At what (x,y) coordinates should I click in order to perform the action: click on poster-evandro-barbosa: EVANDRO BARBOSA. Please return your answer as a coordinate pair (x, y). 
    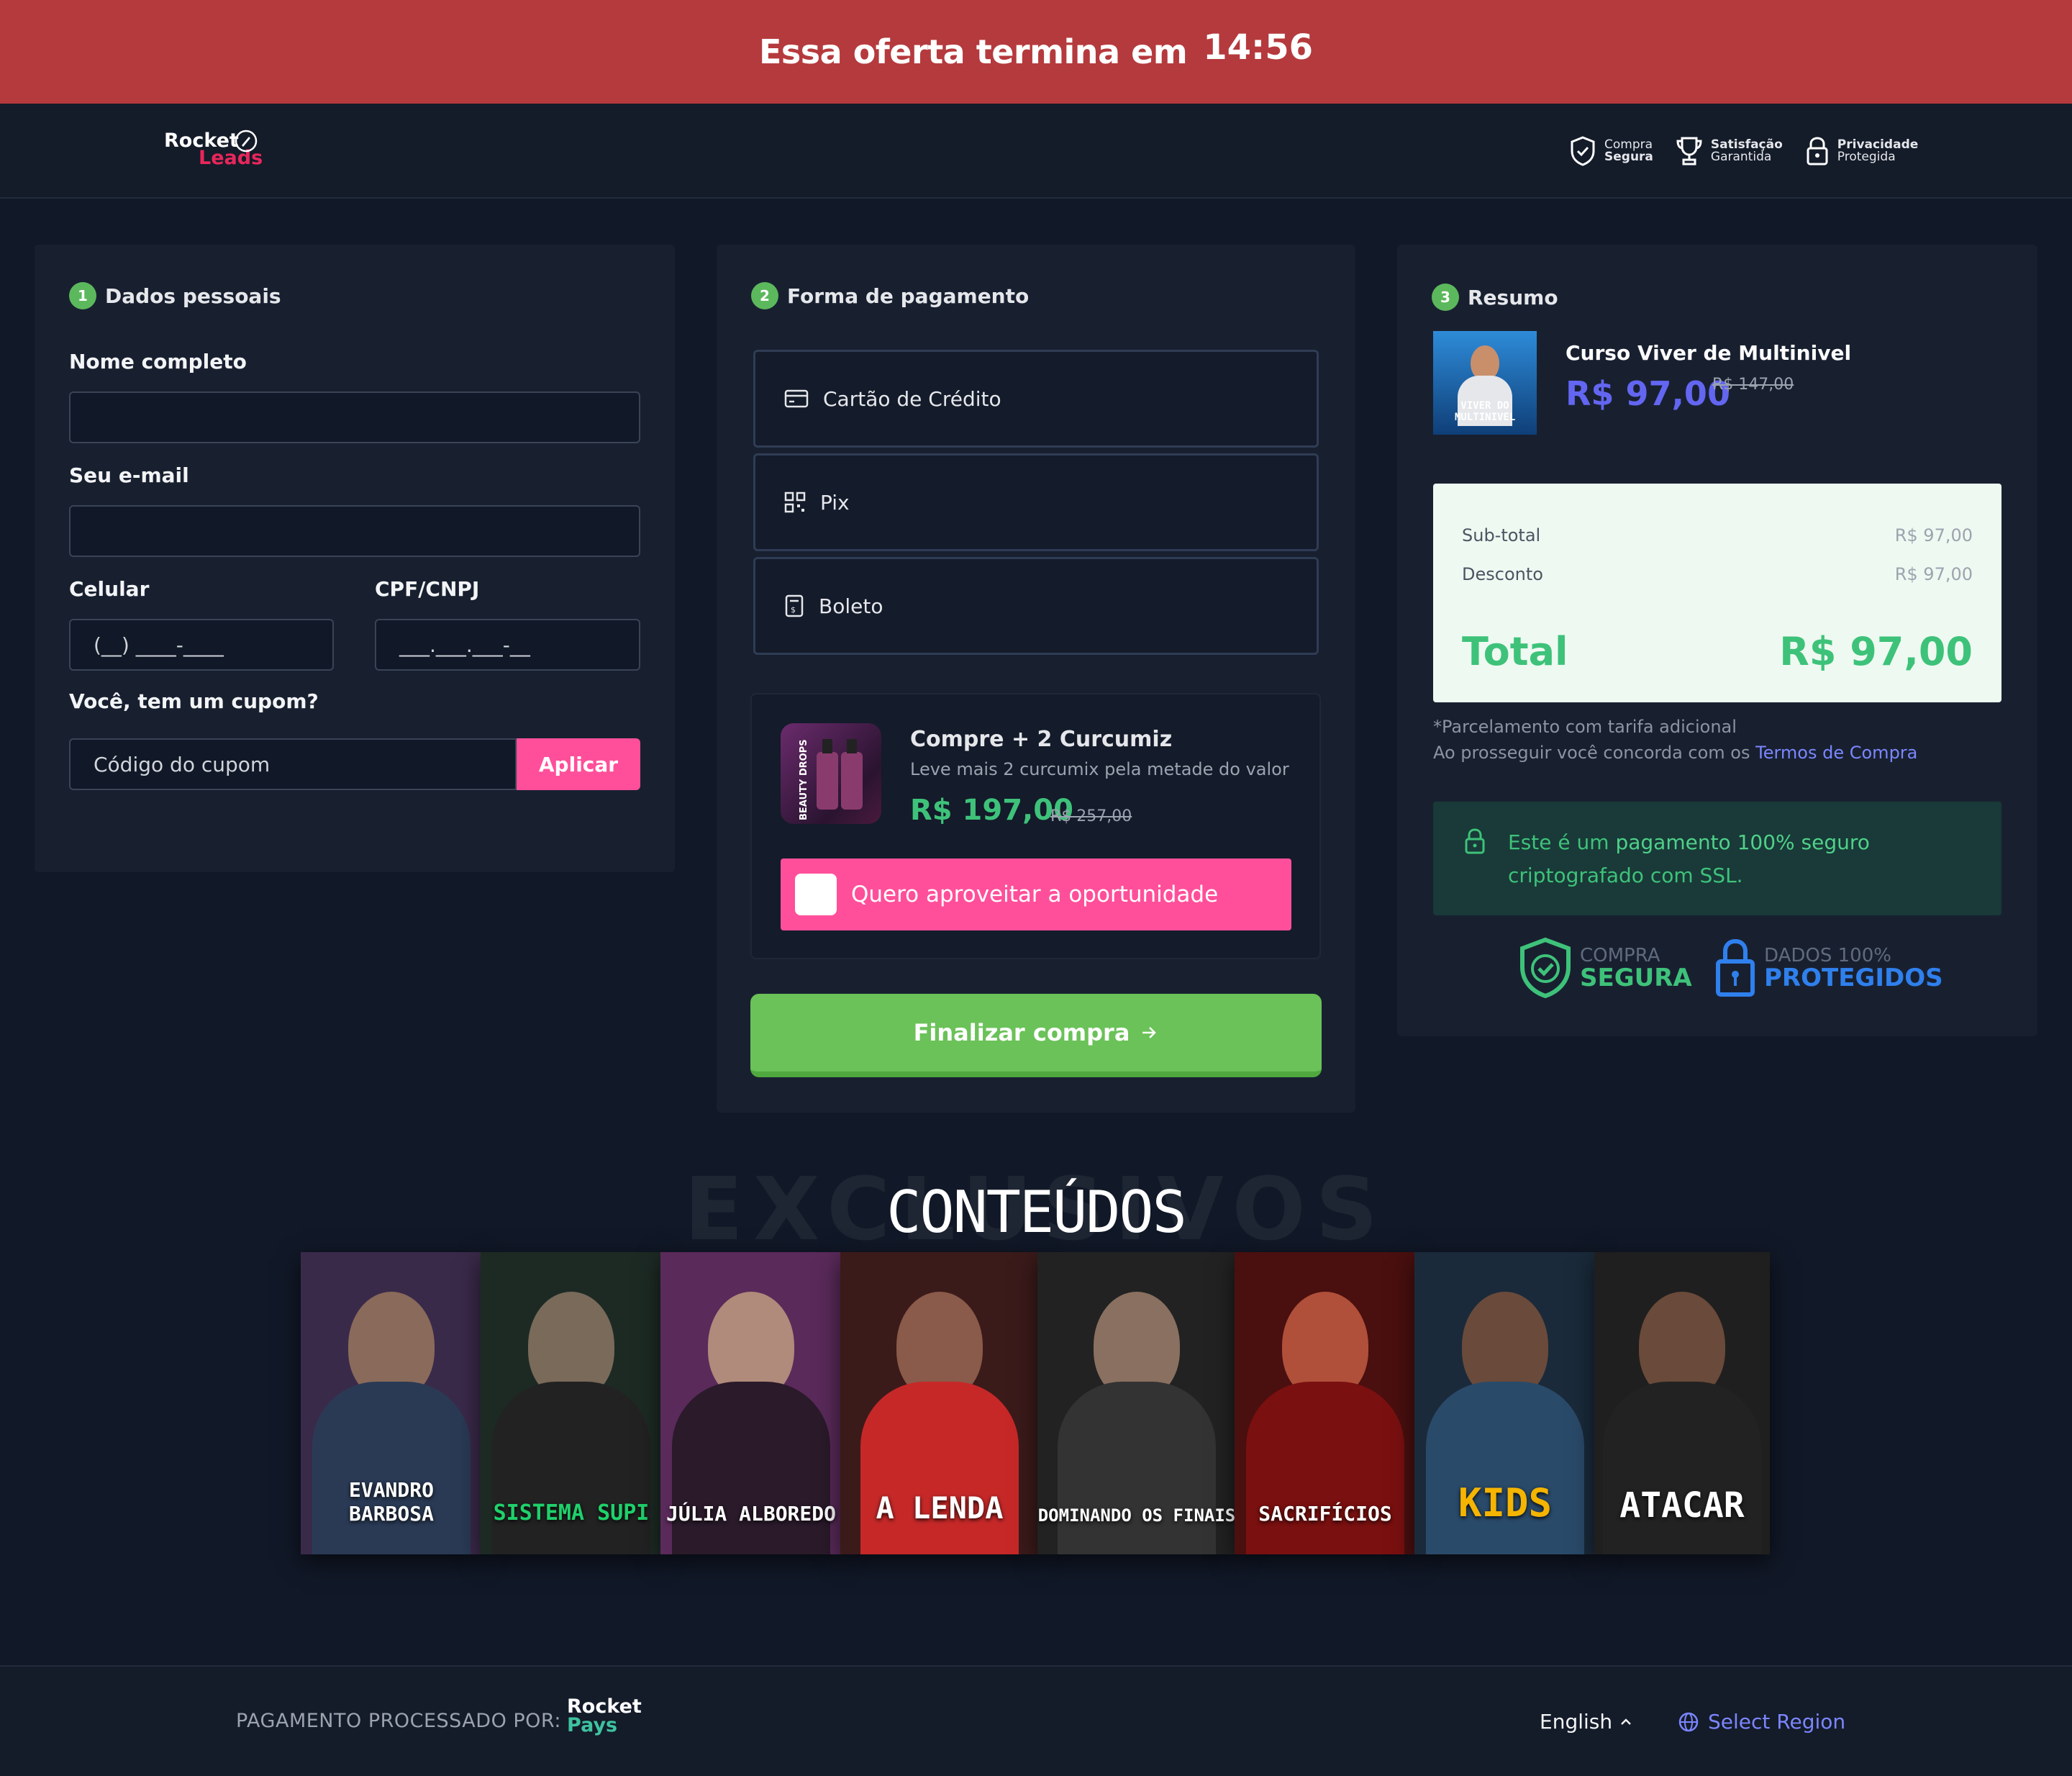
    Looking at the image, I should click on (391, 1403).